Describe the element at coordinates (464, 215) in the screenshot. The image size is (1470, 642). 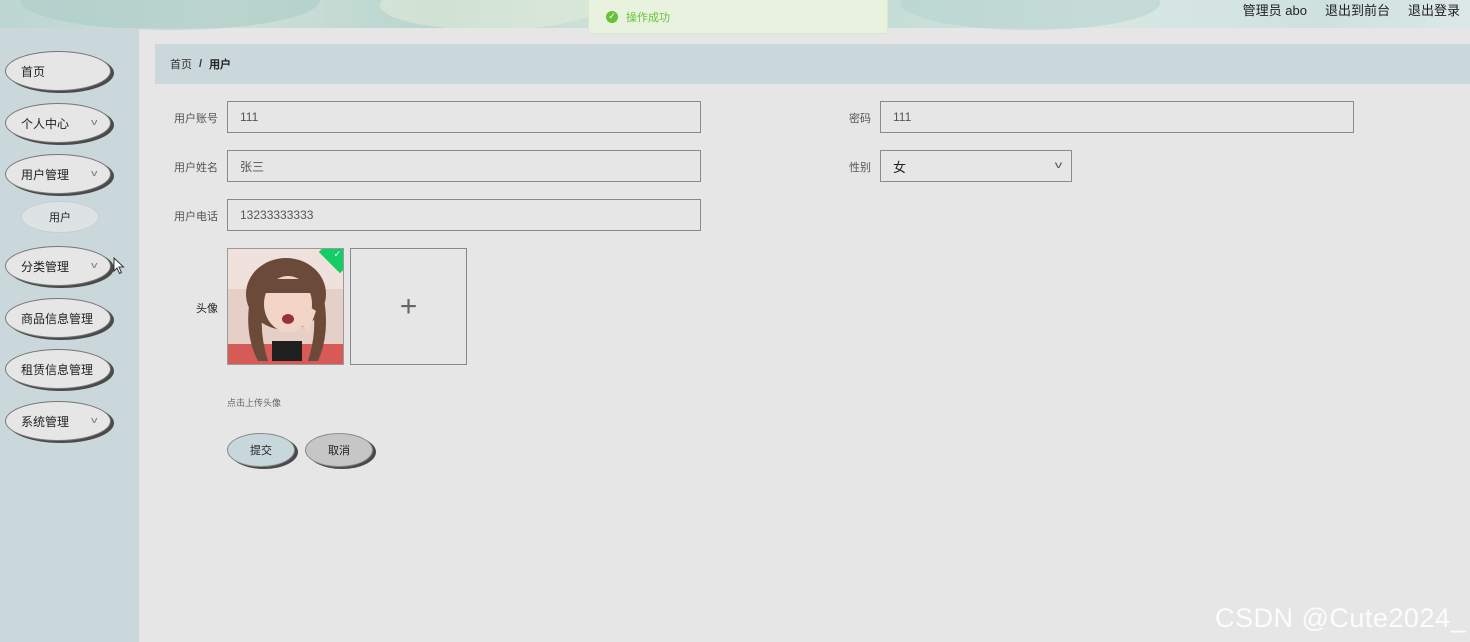
I see `phone-input: 13233333333` at that location.